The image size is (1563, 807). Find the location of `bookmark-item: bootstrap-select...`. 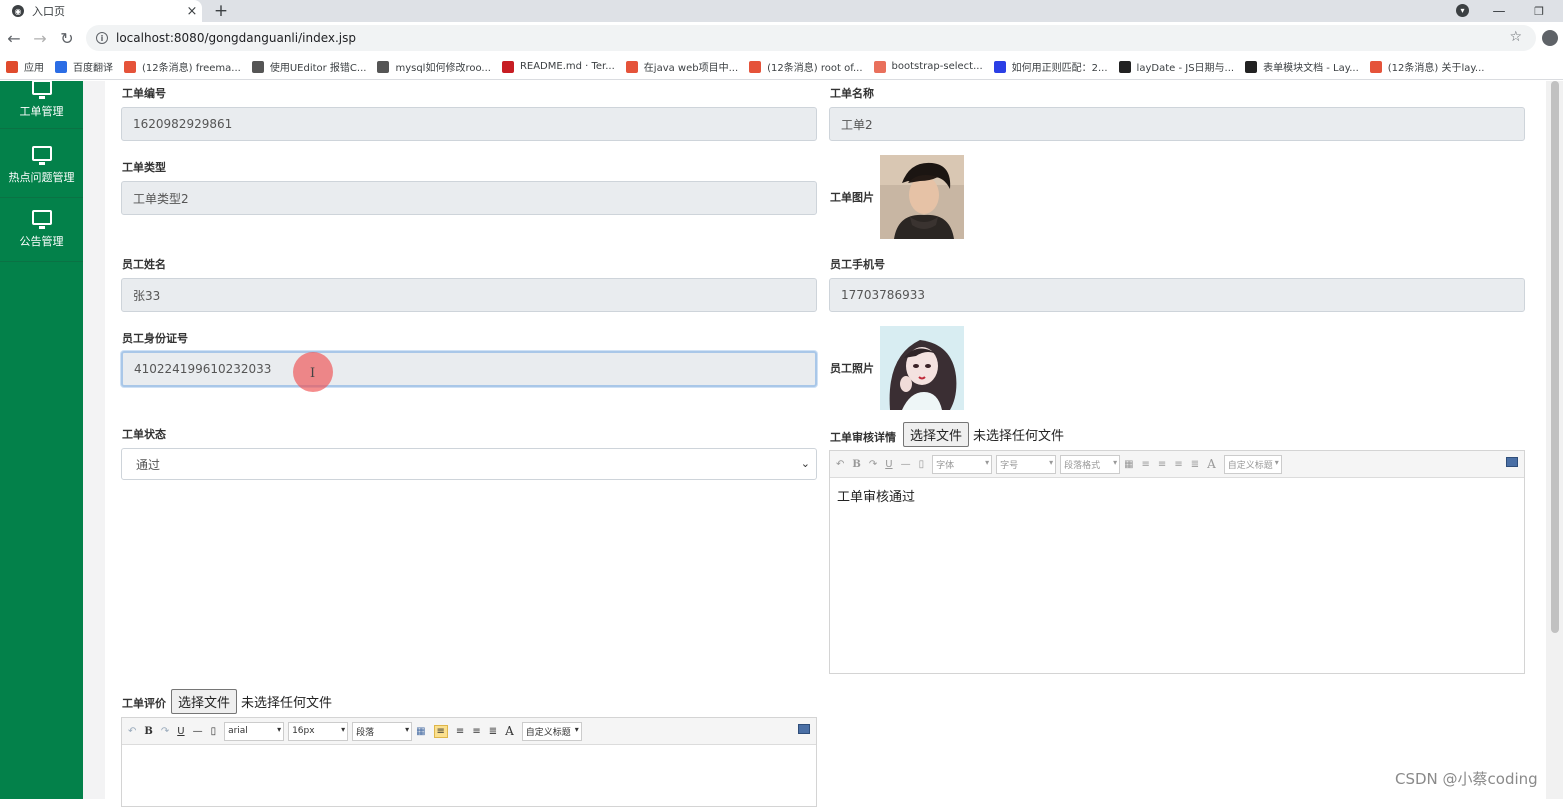

bookmark-item: bootstrap-select... is located at coordinates (928, 66).